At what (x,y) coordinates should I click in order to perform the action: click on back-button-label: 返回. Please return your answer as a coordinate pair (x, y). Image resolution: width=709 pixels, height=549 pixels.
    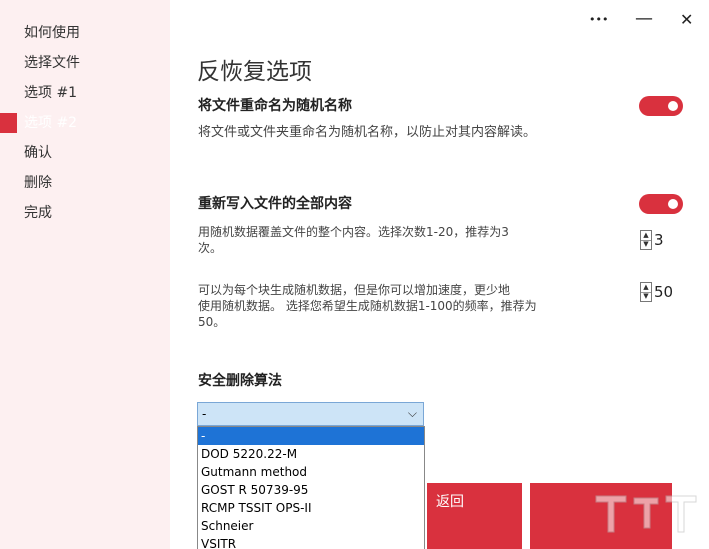
    Looking at the image, I should click on (450, 502).